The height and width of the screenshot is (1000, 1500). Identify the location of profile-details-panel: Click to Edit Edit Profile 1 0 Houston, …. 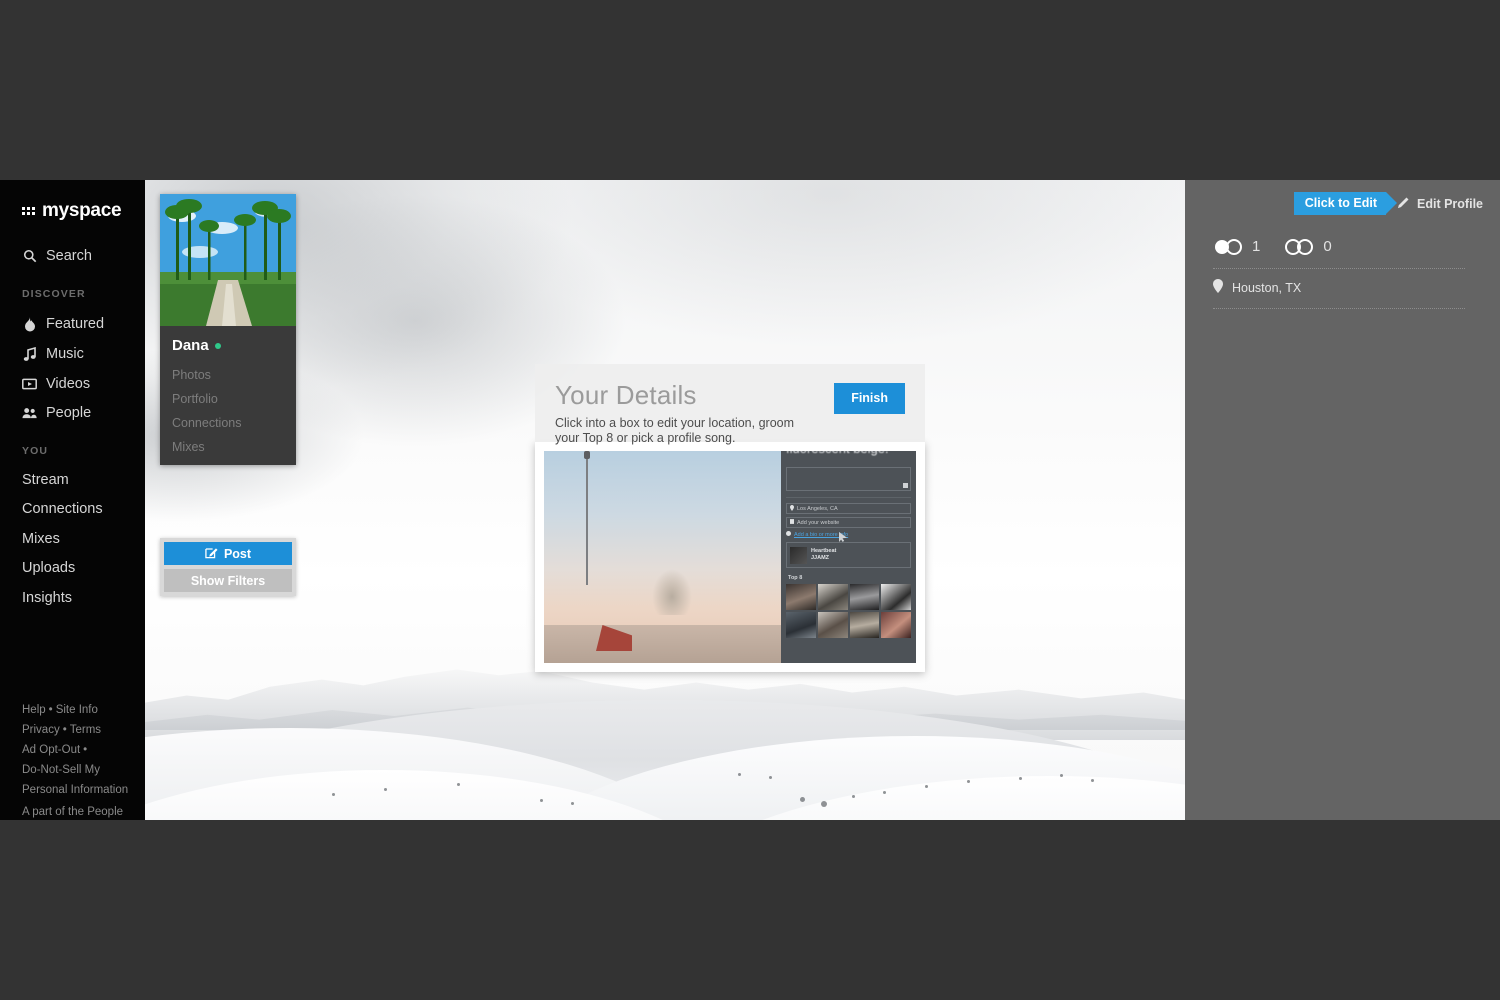
(1342, 500).